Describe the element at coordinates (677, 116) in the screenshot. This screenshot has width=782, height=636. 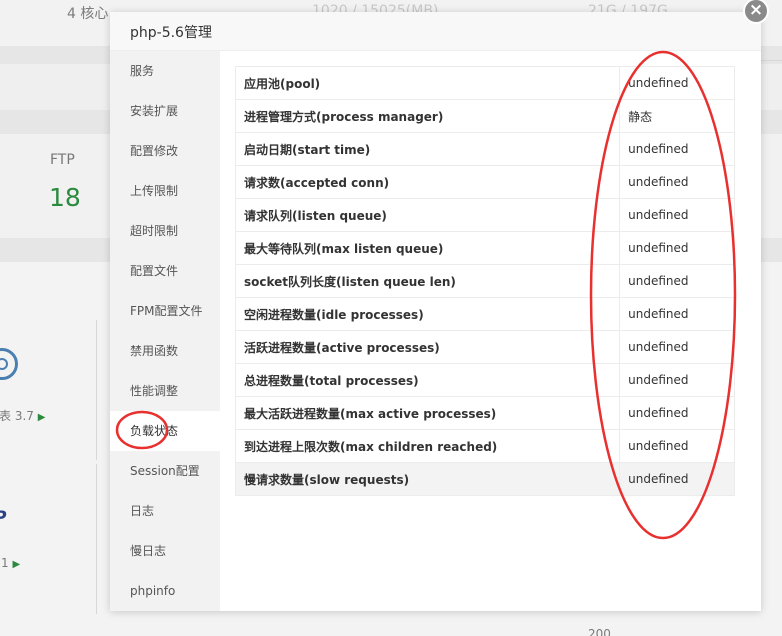
I see `status-value: 静态` at that location.